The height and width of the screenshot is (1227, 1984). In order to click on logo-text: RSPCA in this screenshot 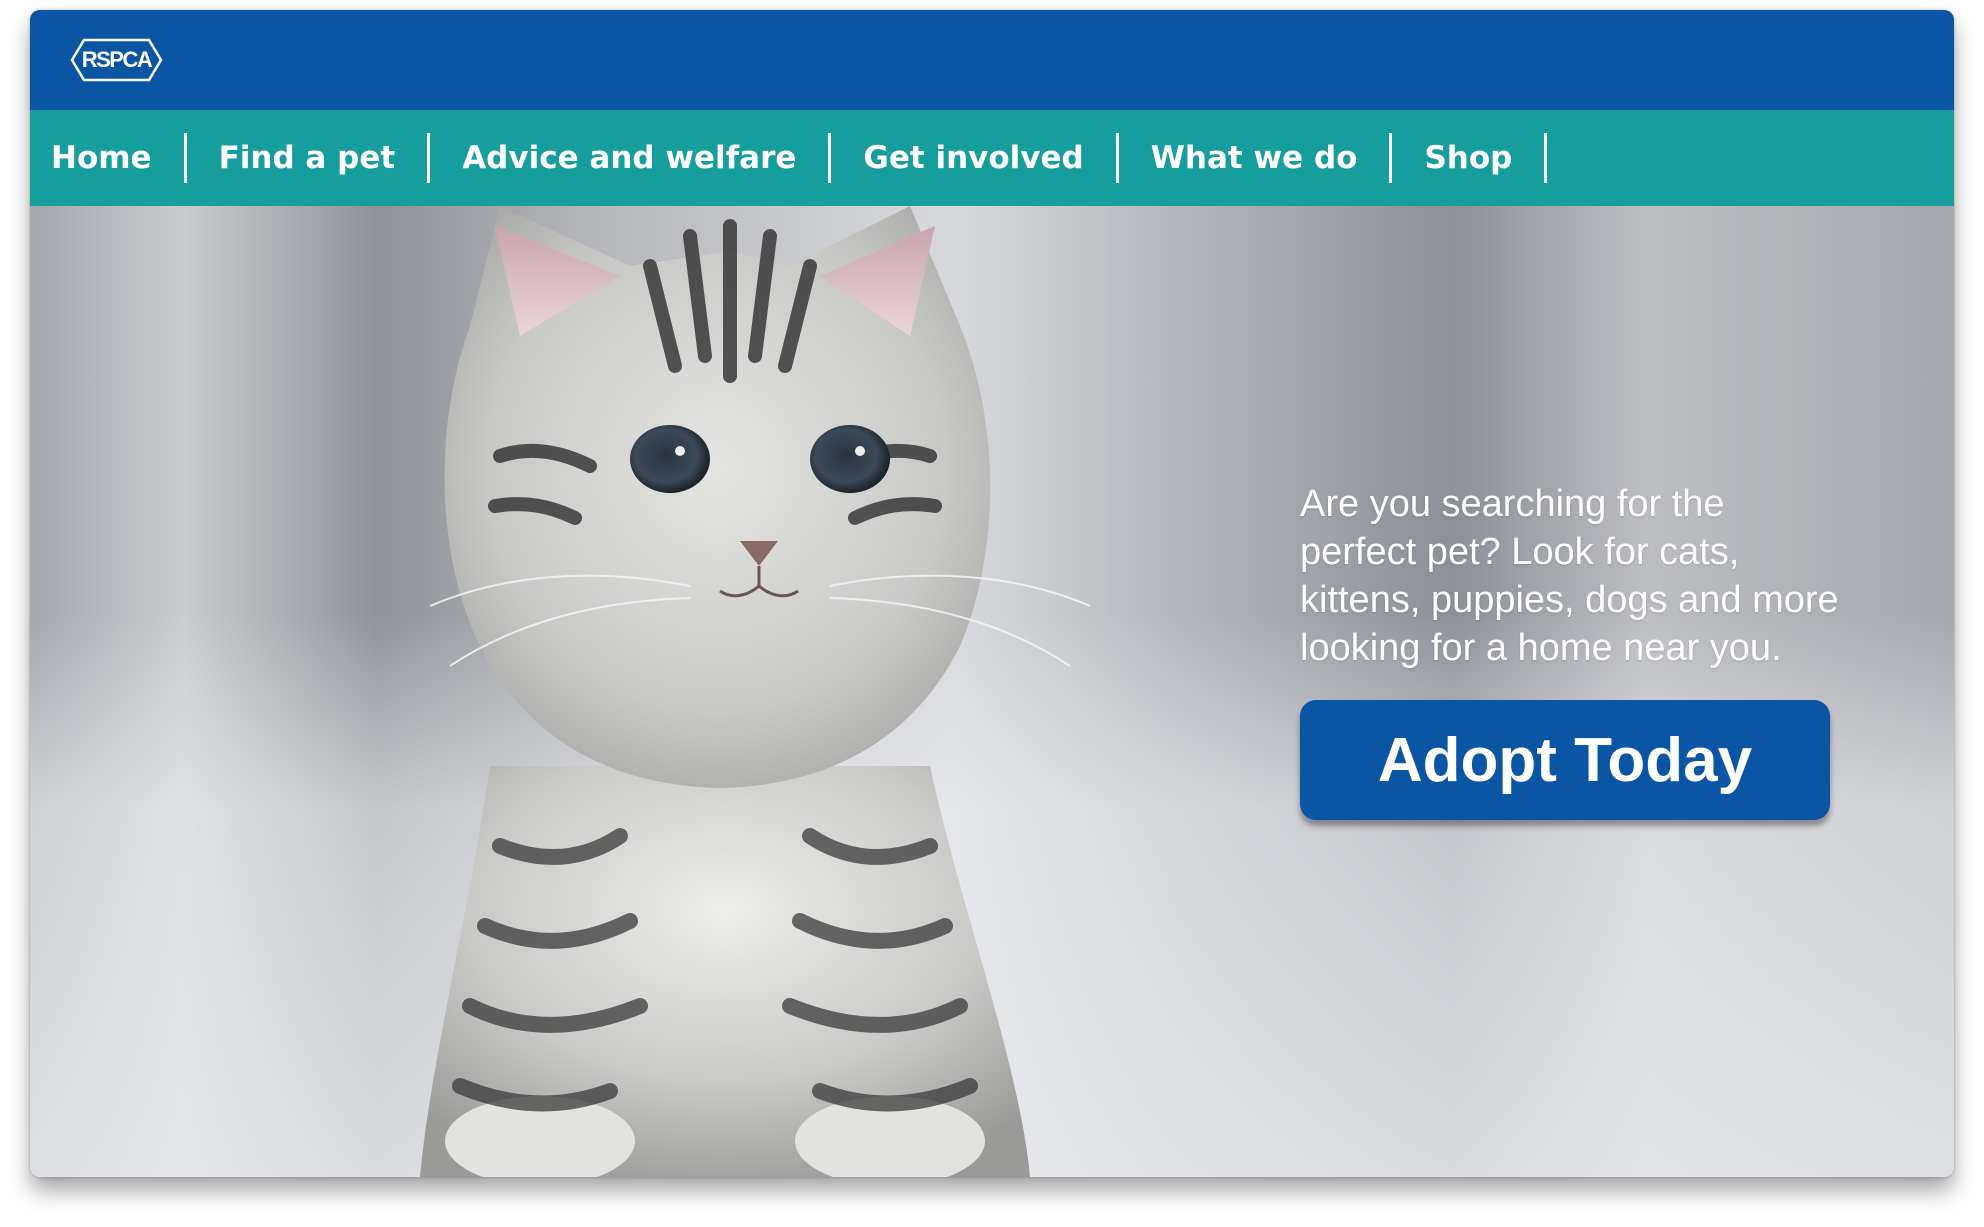, I will do `click(117, 59)`.